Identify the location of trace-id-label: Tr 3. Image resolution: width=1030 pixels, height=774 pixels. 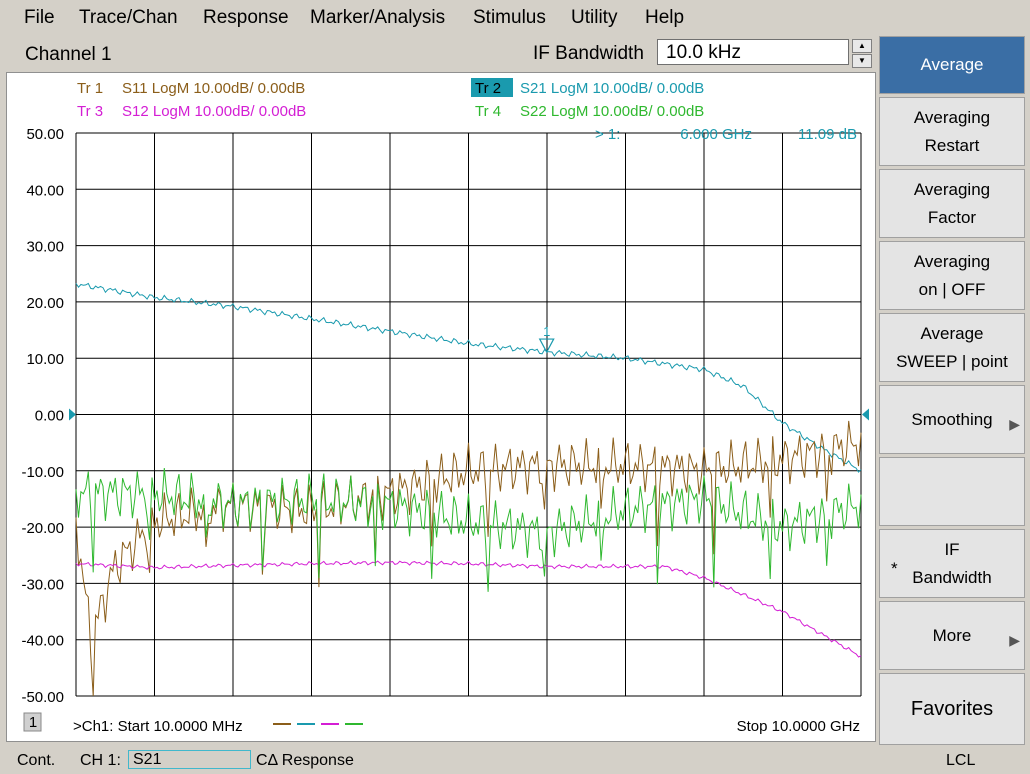
(90, 111).